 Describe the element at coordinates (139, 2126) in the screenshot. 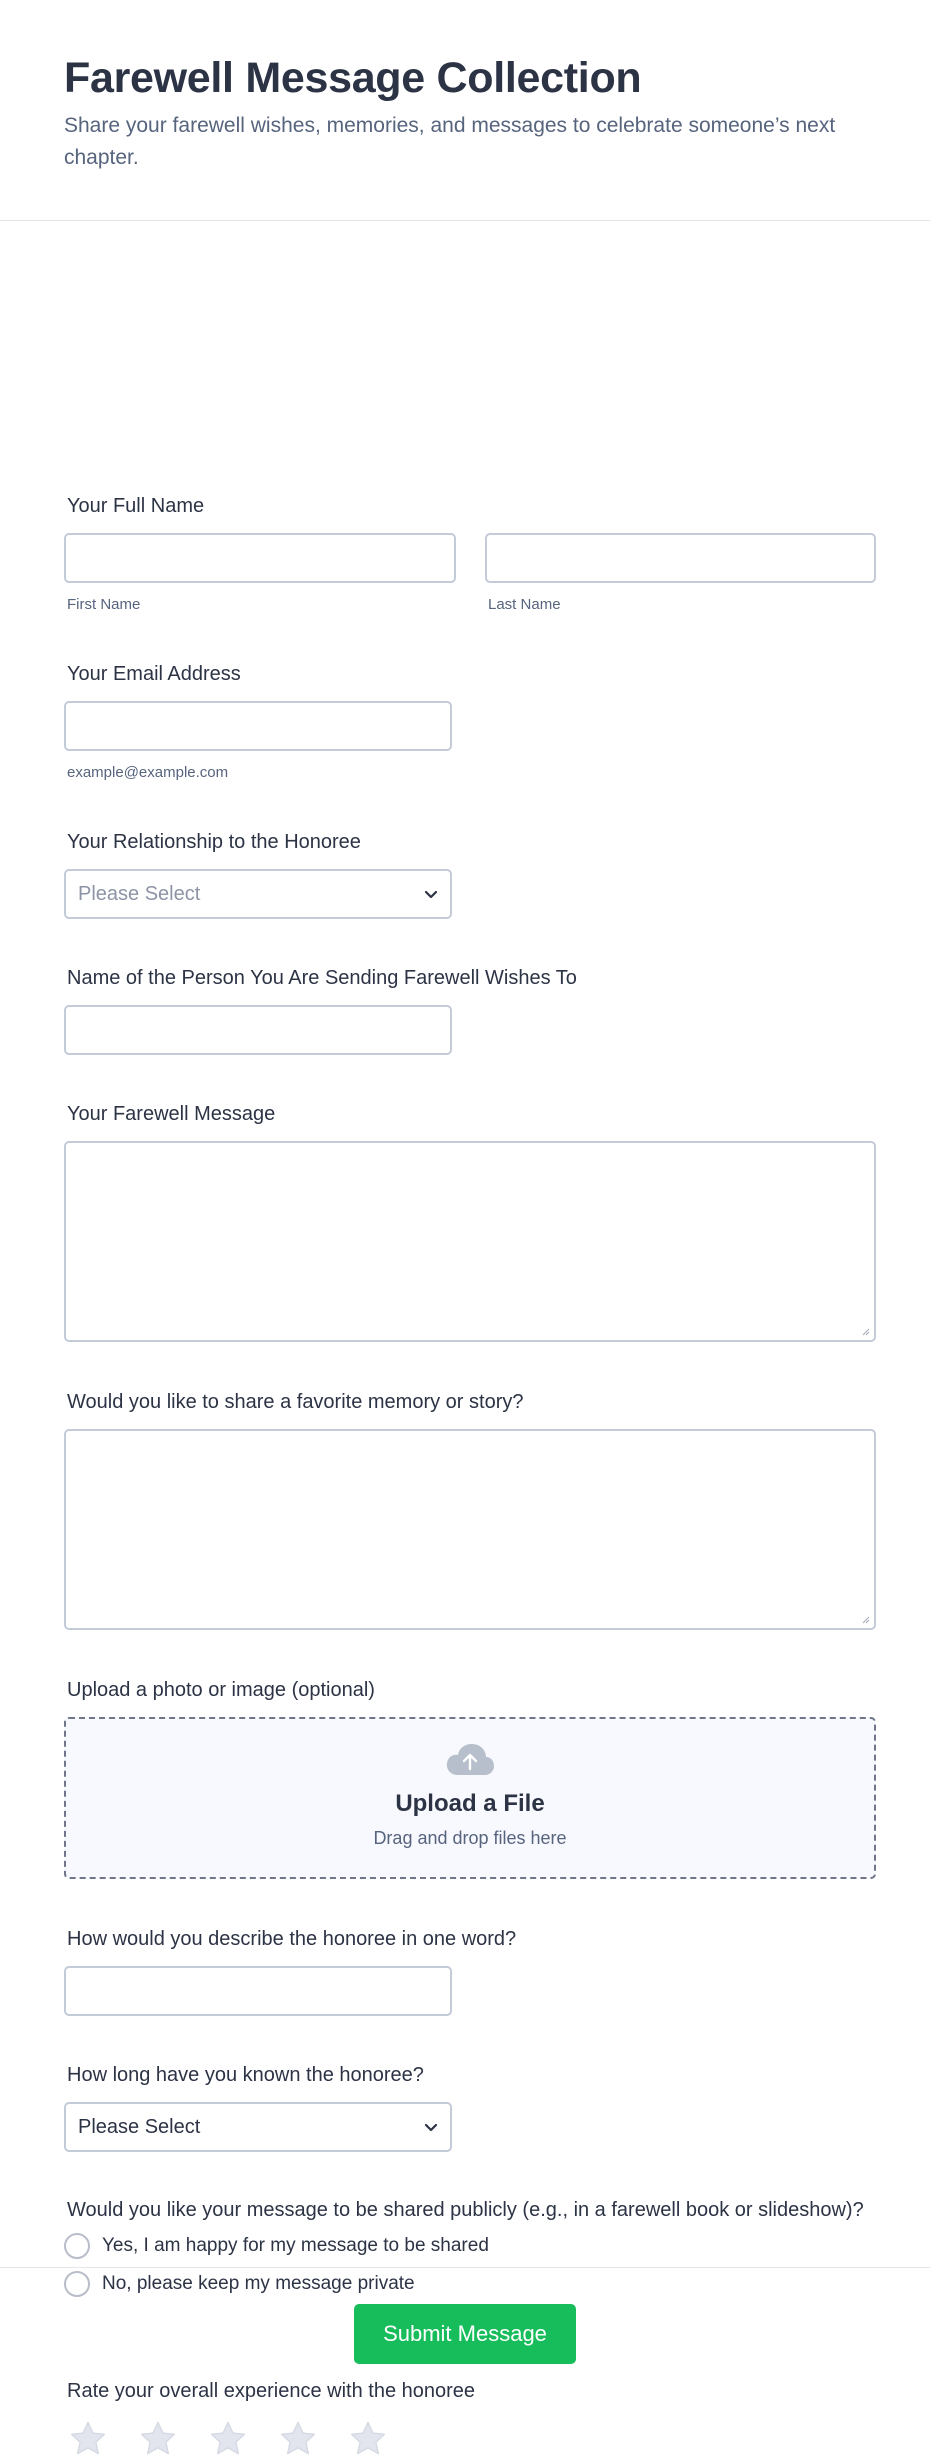

I see `known-duration-selected: Please Select` at that location.